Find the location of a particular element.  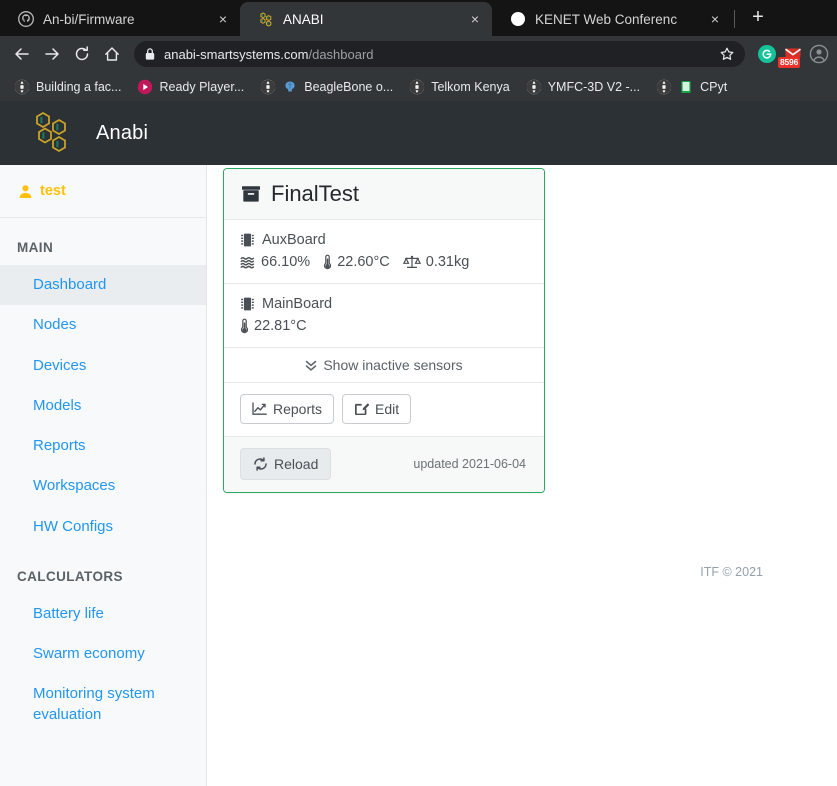

bookmark-label: Telkom Kenya is located at coordinates (470, 86).